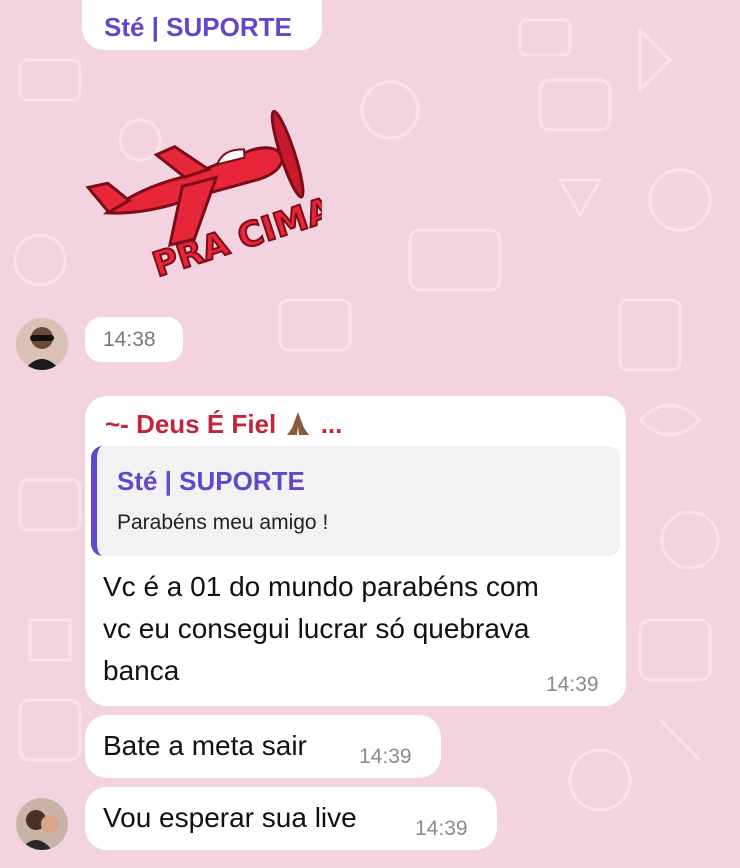  Describe the element at coordinates (141, 670) in the screenshot. I see `message-line: banca` at that location.